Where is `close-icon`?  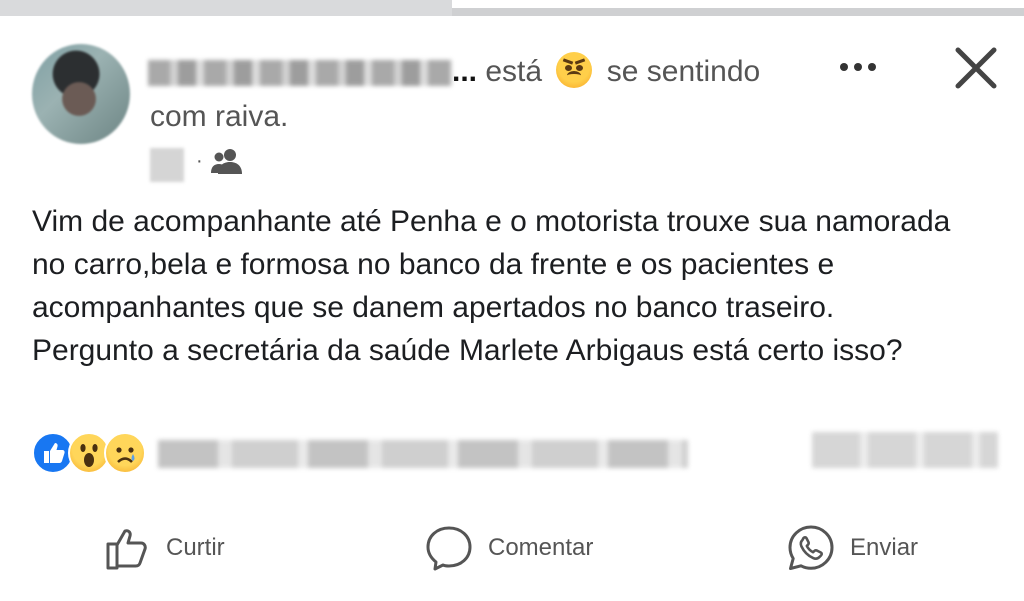 close-icon is located at coordinates (976, 68).